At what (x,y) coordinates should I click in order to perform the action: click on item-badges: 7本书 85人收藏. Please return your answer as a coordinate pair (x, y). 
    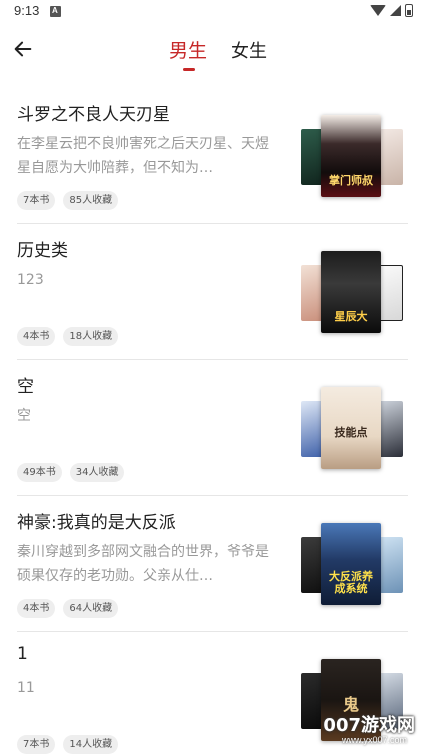
    Looking at the image, I should click on (68, 200).